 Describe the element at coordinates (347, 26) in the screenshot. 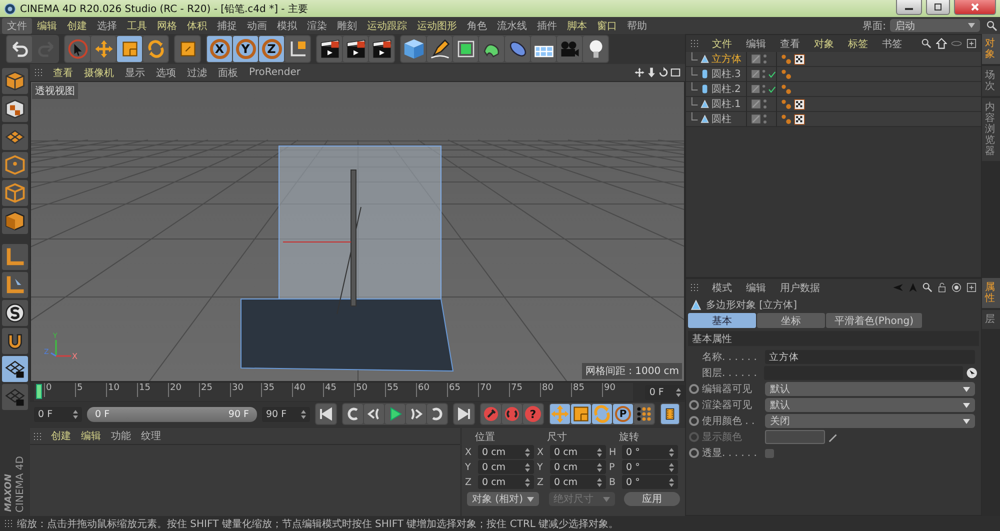

I see `menu-item: 雕刻` at that location.